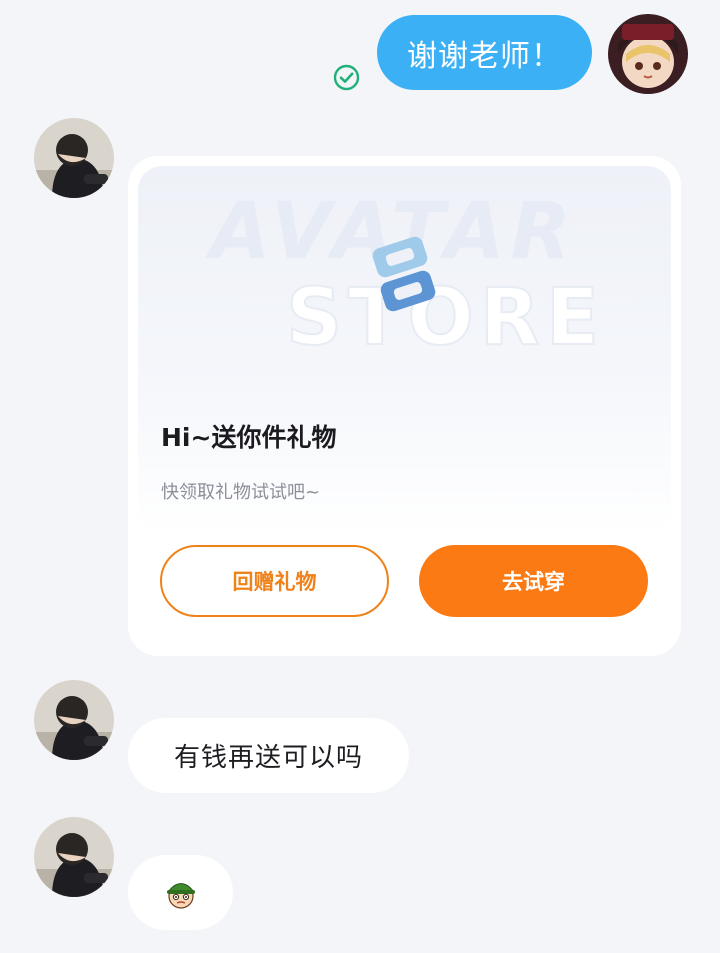  I want to click on incoming-sticker-bubble, so click(180, 892).